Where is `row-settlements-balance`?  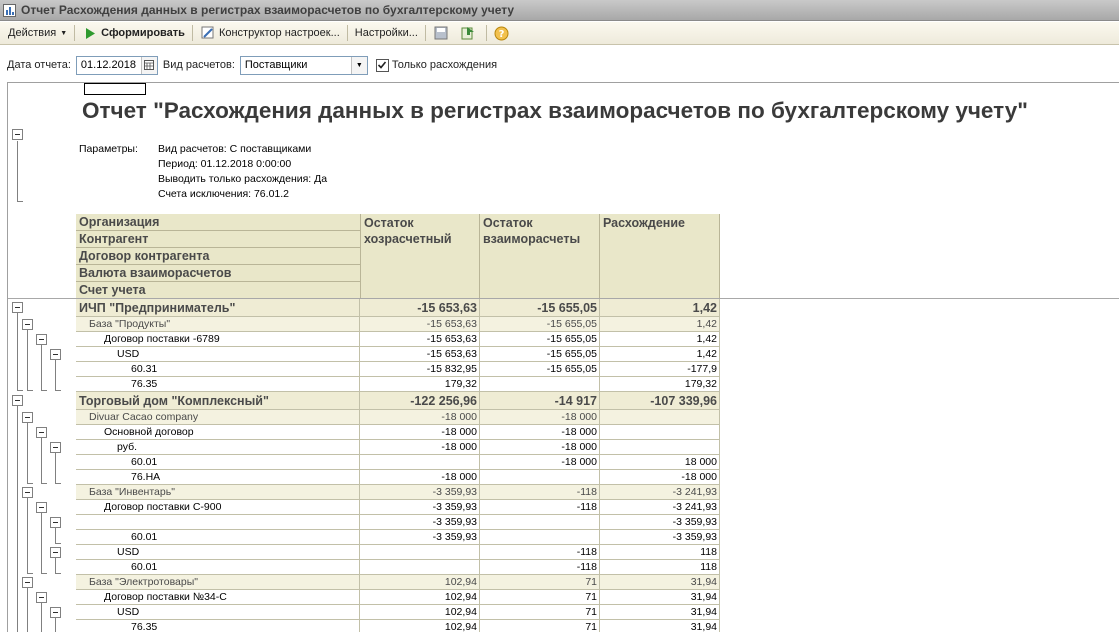 row-settlements-balance is located at coordinates (540, 477).